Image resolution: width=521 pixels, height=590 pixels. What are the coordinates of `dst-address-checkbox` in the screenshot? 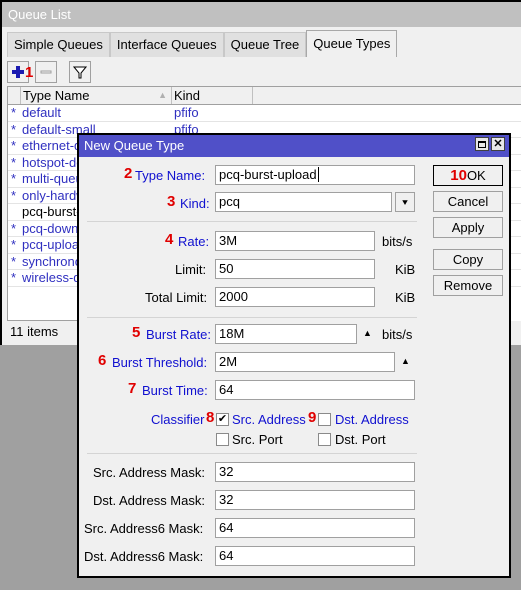 It's located at (324, 419).